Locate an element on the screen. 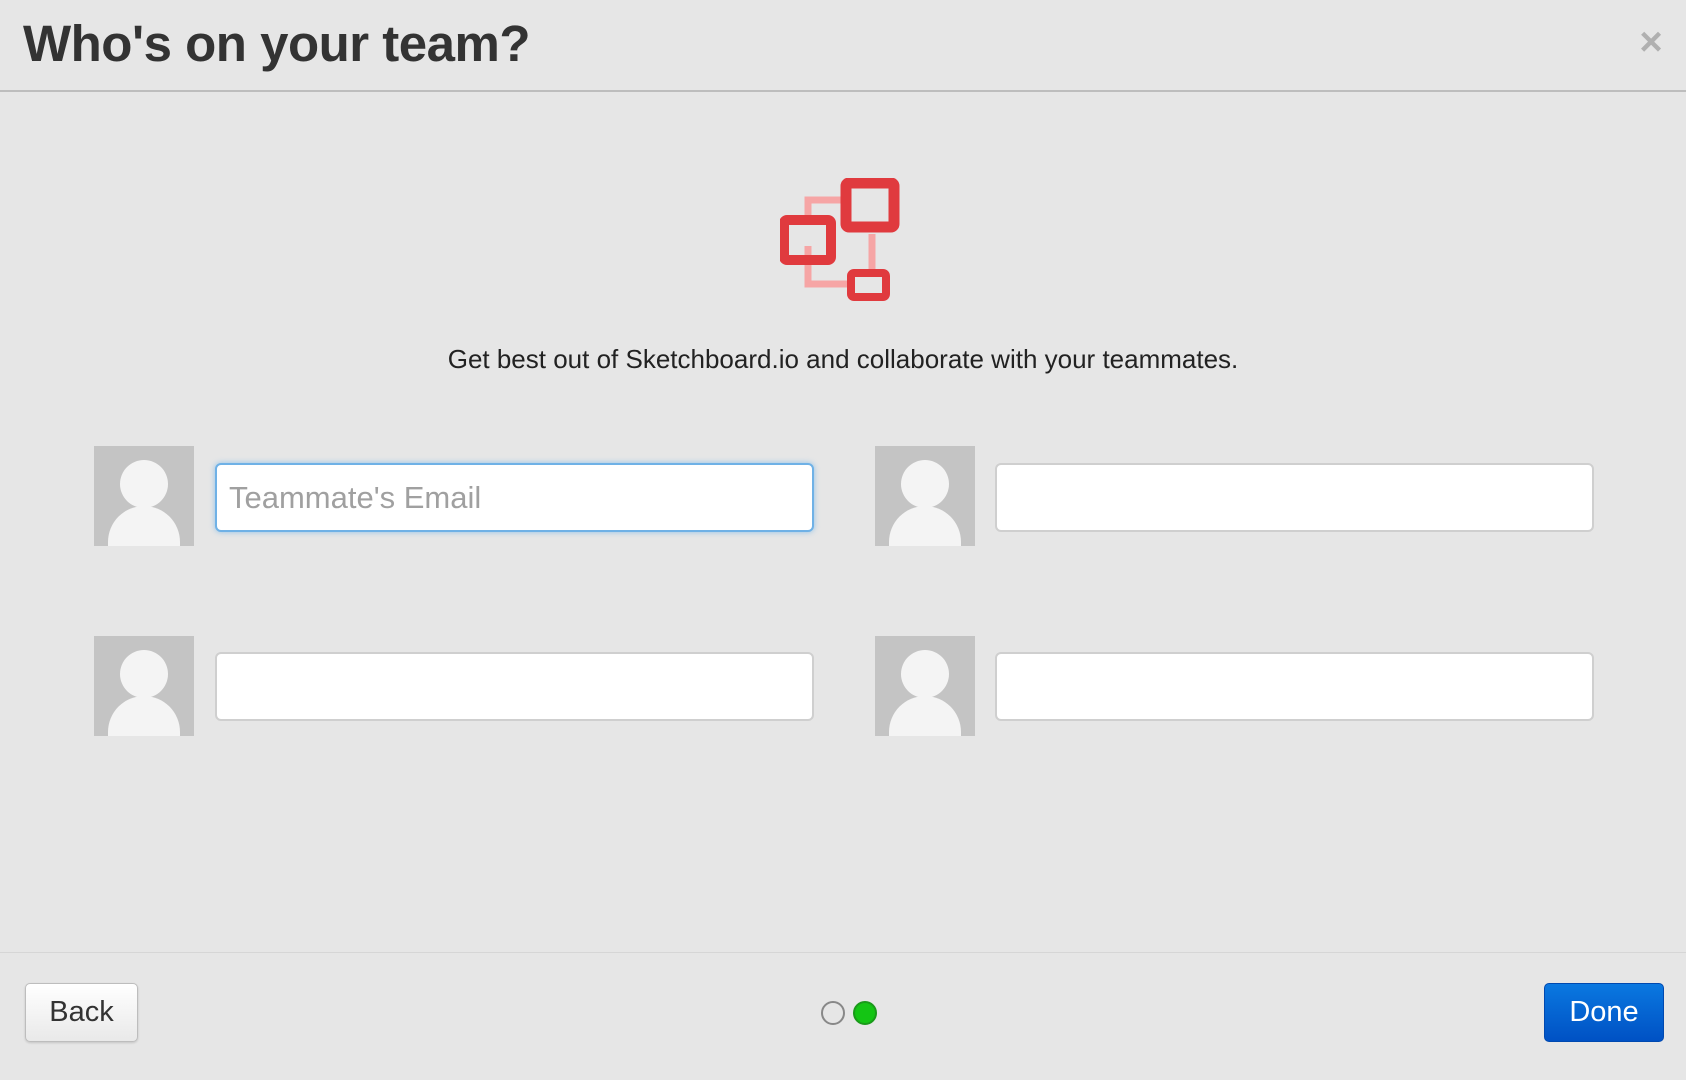 Image resolution: width=1686 pixels, height=1080 pixels. dialog-footer: Back Done is located at coordinates (843, 1016).